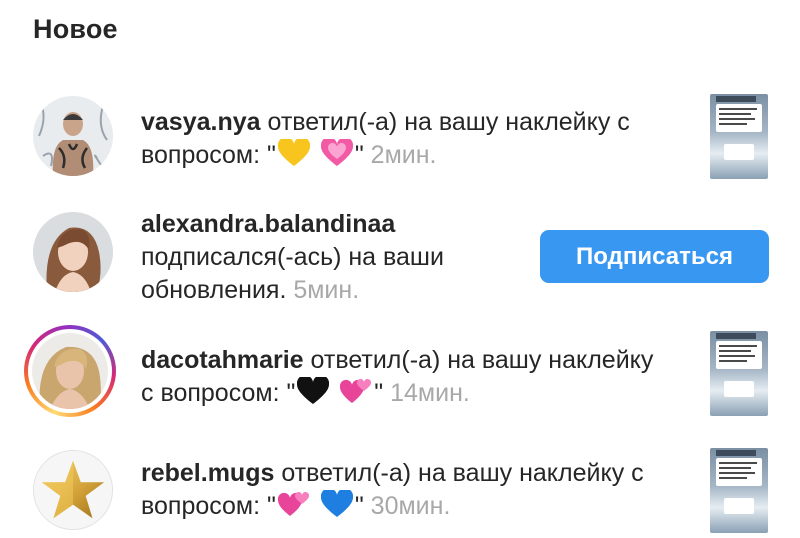  What do you see at coordinates (326, 290) in the screenshot?
I see `timestamp: 5мин.` at bounding box center [326, 290].